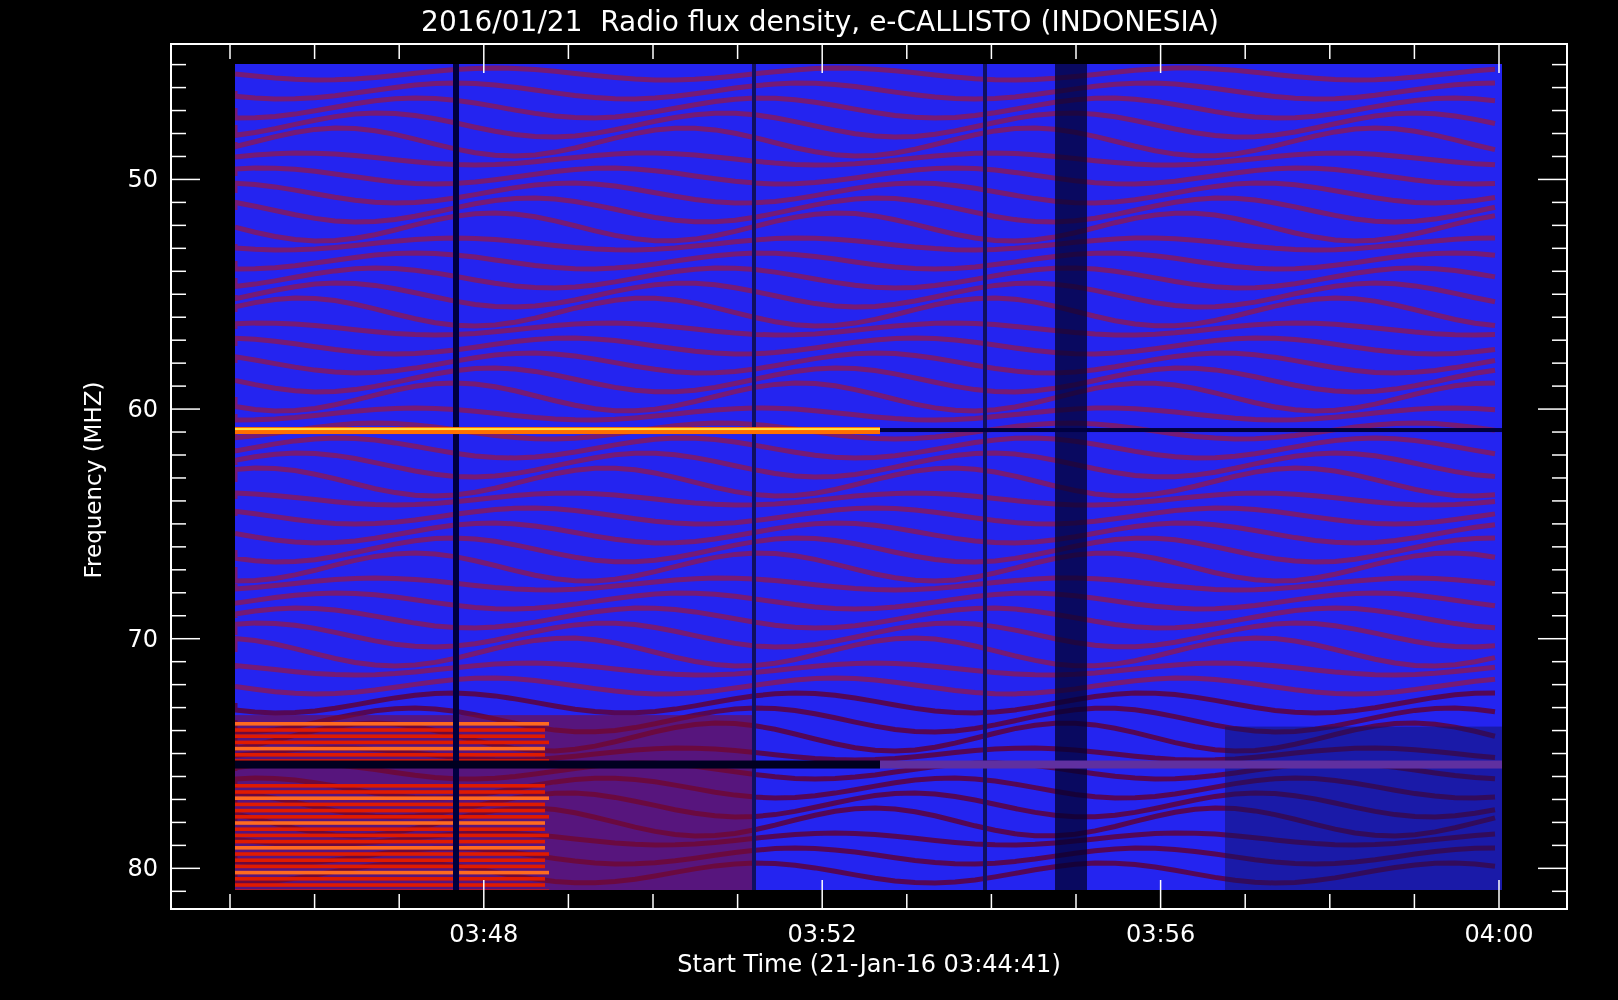 The width and height of the screenshot is (1618, 1000). Describe the element at coordinates (93, 480) in the screenshot. I see `y-axis-label: Frequency (MHZ)` at that location.